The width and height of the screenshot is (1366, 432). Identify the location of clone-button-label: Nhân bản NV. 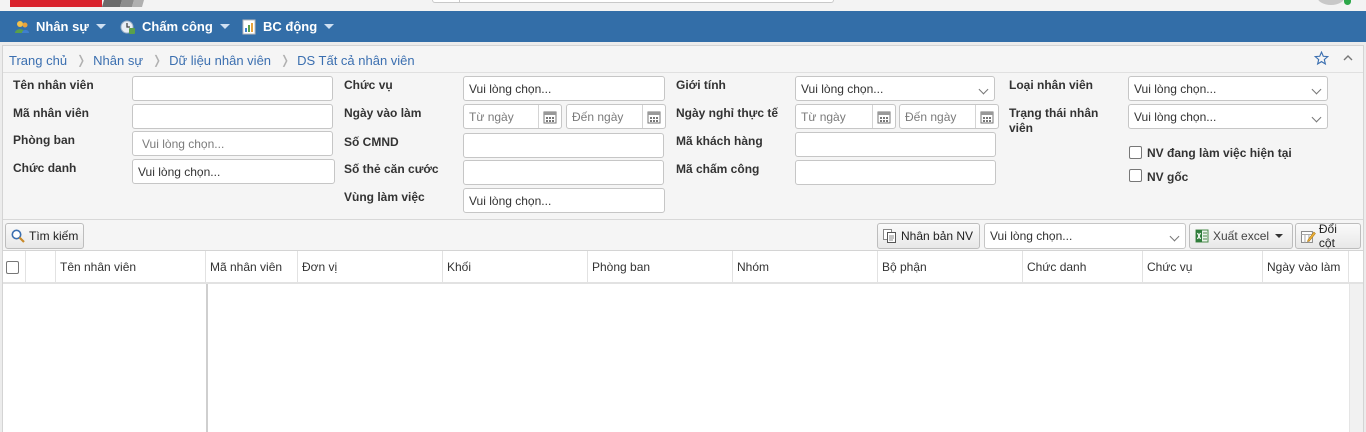
(937, 236).